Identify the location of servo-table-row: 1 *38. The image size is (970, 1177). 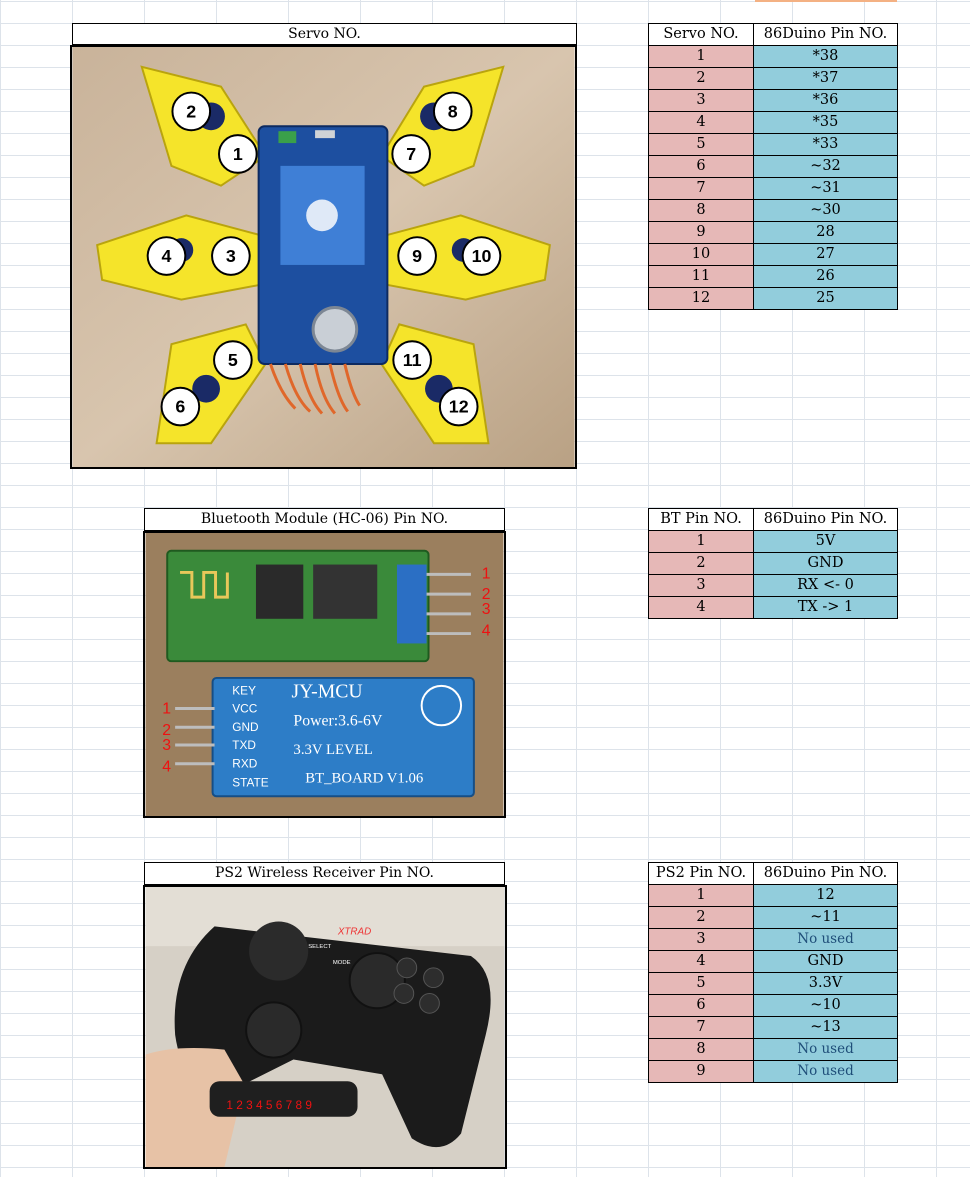
(773, 56).